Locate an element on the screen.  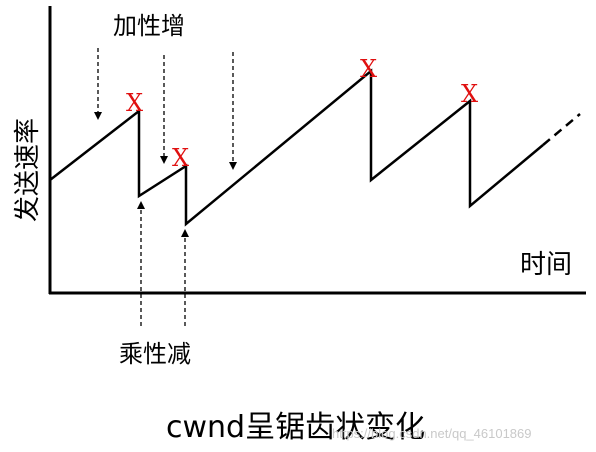
loss-marker-2: X is located at coordinates (180, 158).